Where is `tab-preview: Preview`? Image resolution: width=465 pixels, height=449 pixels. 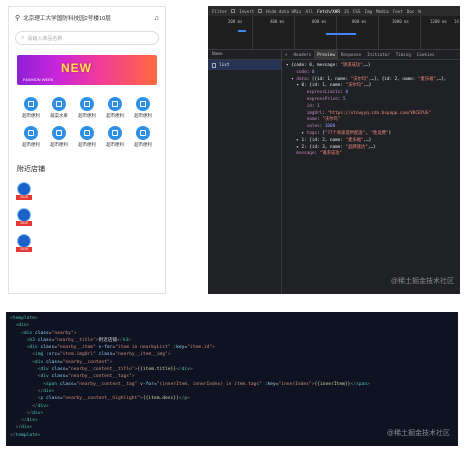 tab-preview: Preview is located at coordinates (326, 54).